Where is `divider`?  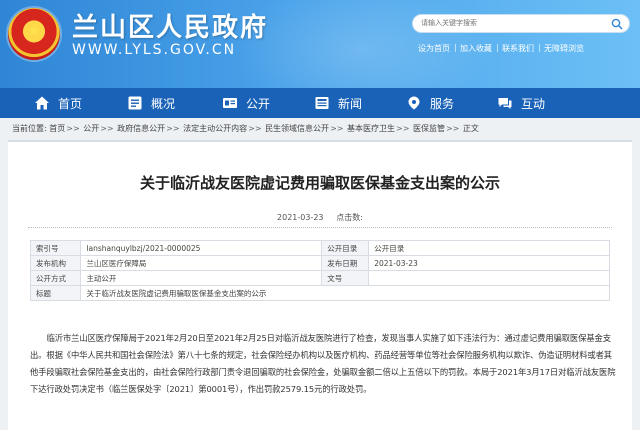
divider is located at coordinates (320, 227).